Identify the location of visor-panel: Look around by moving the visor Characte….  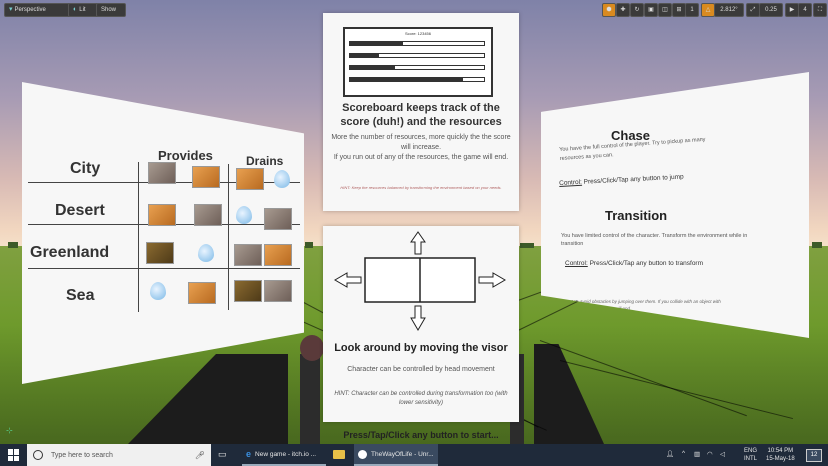
(421, 324).